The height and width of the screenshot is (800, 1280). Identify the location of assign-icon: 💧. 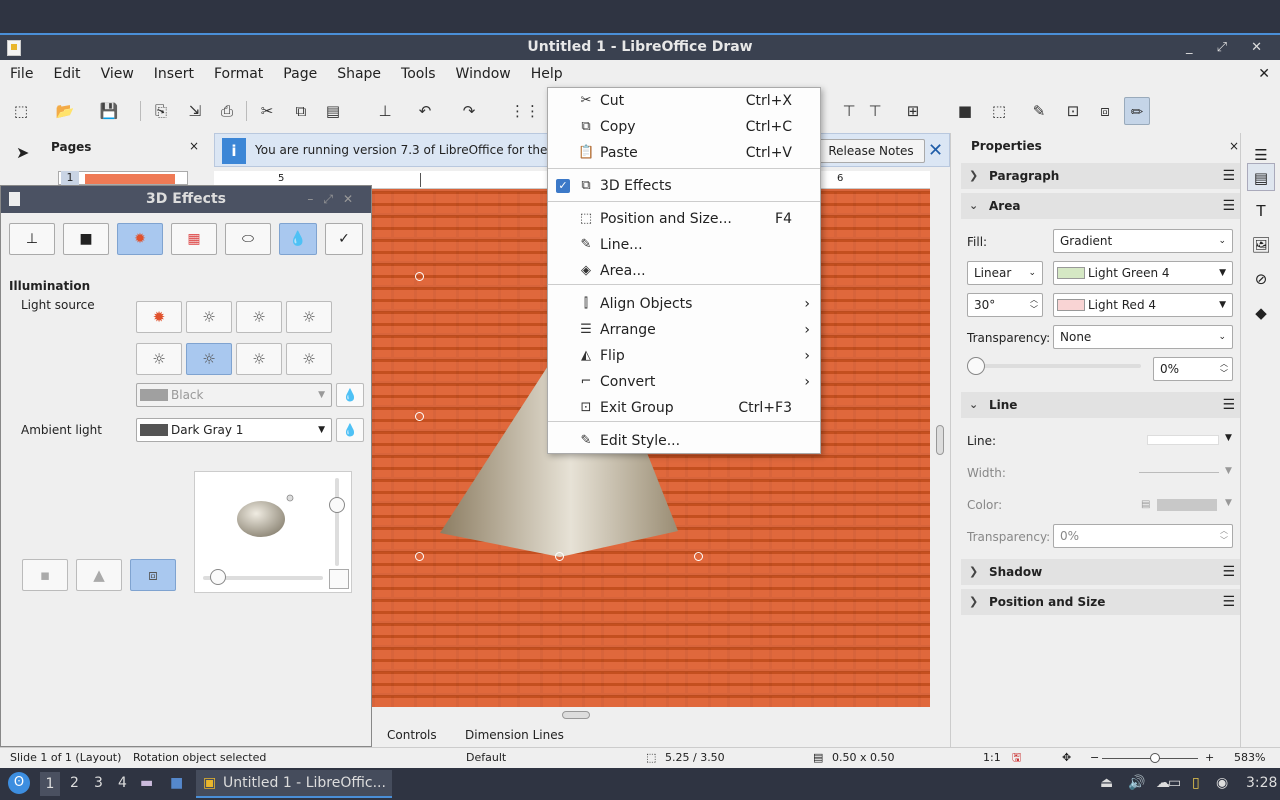
(298, 239).